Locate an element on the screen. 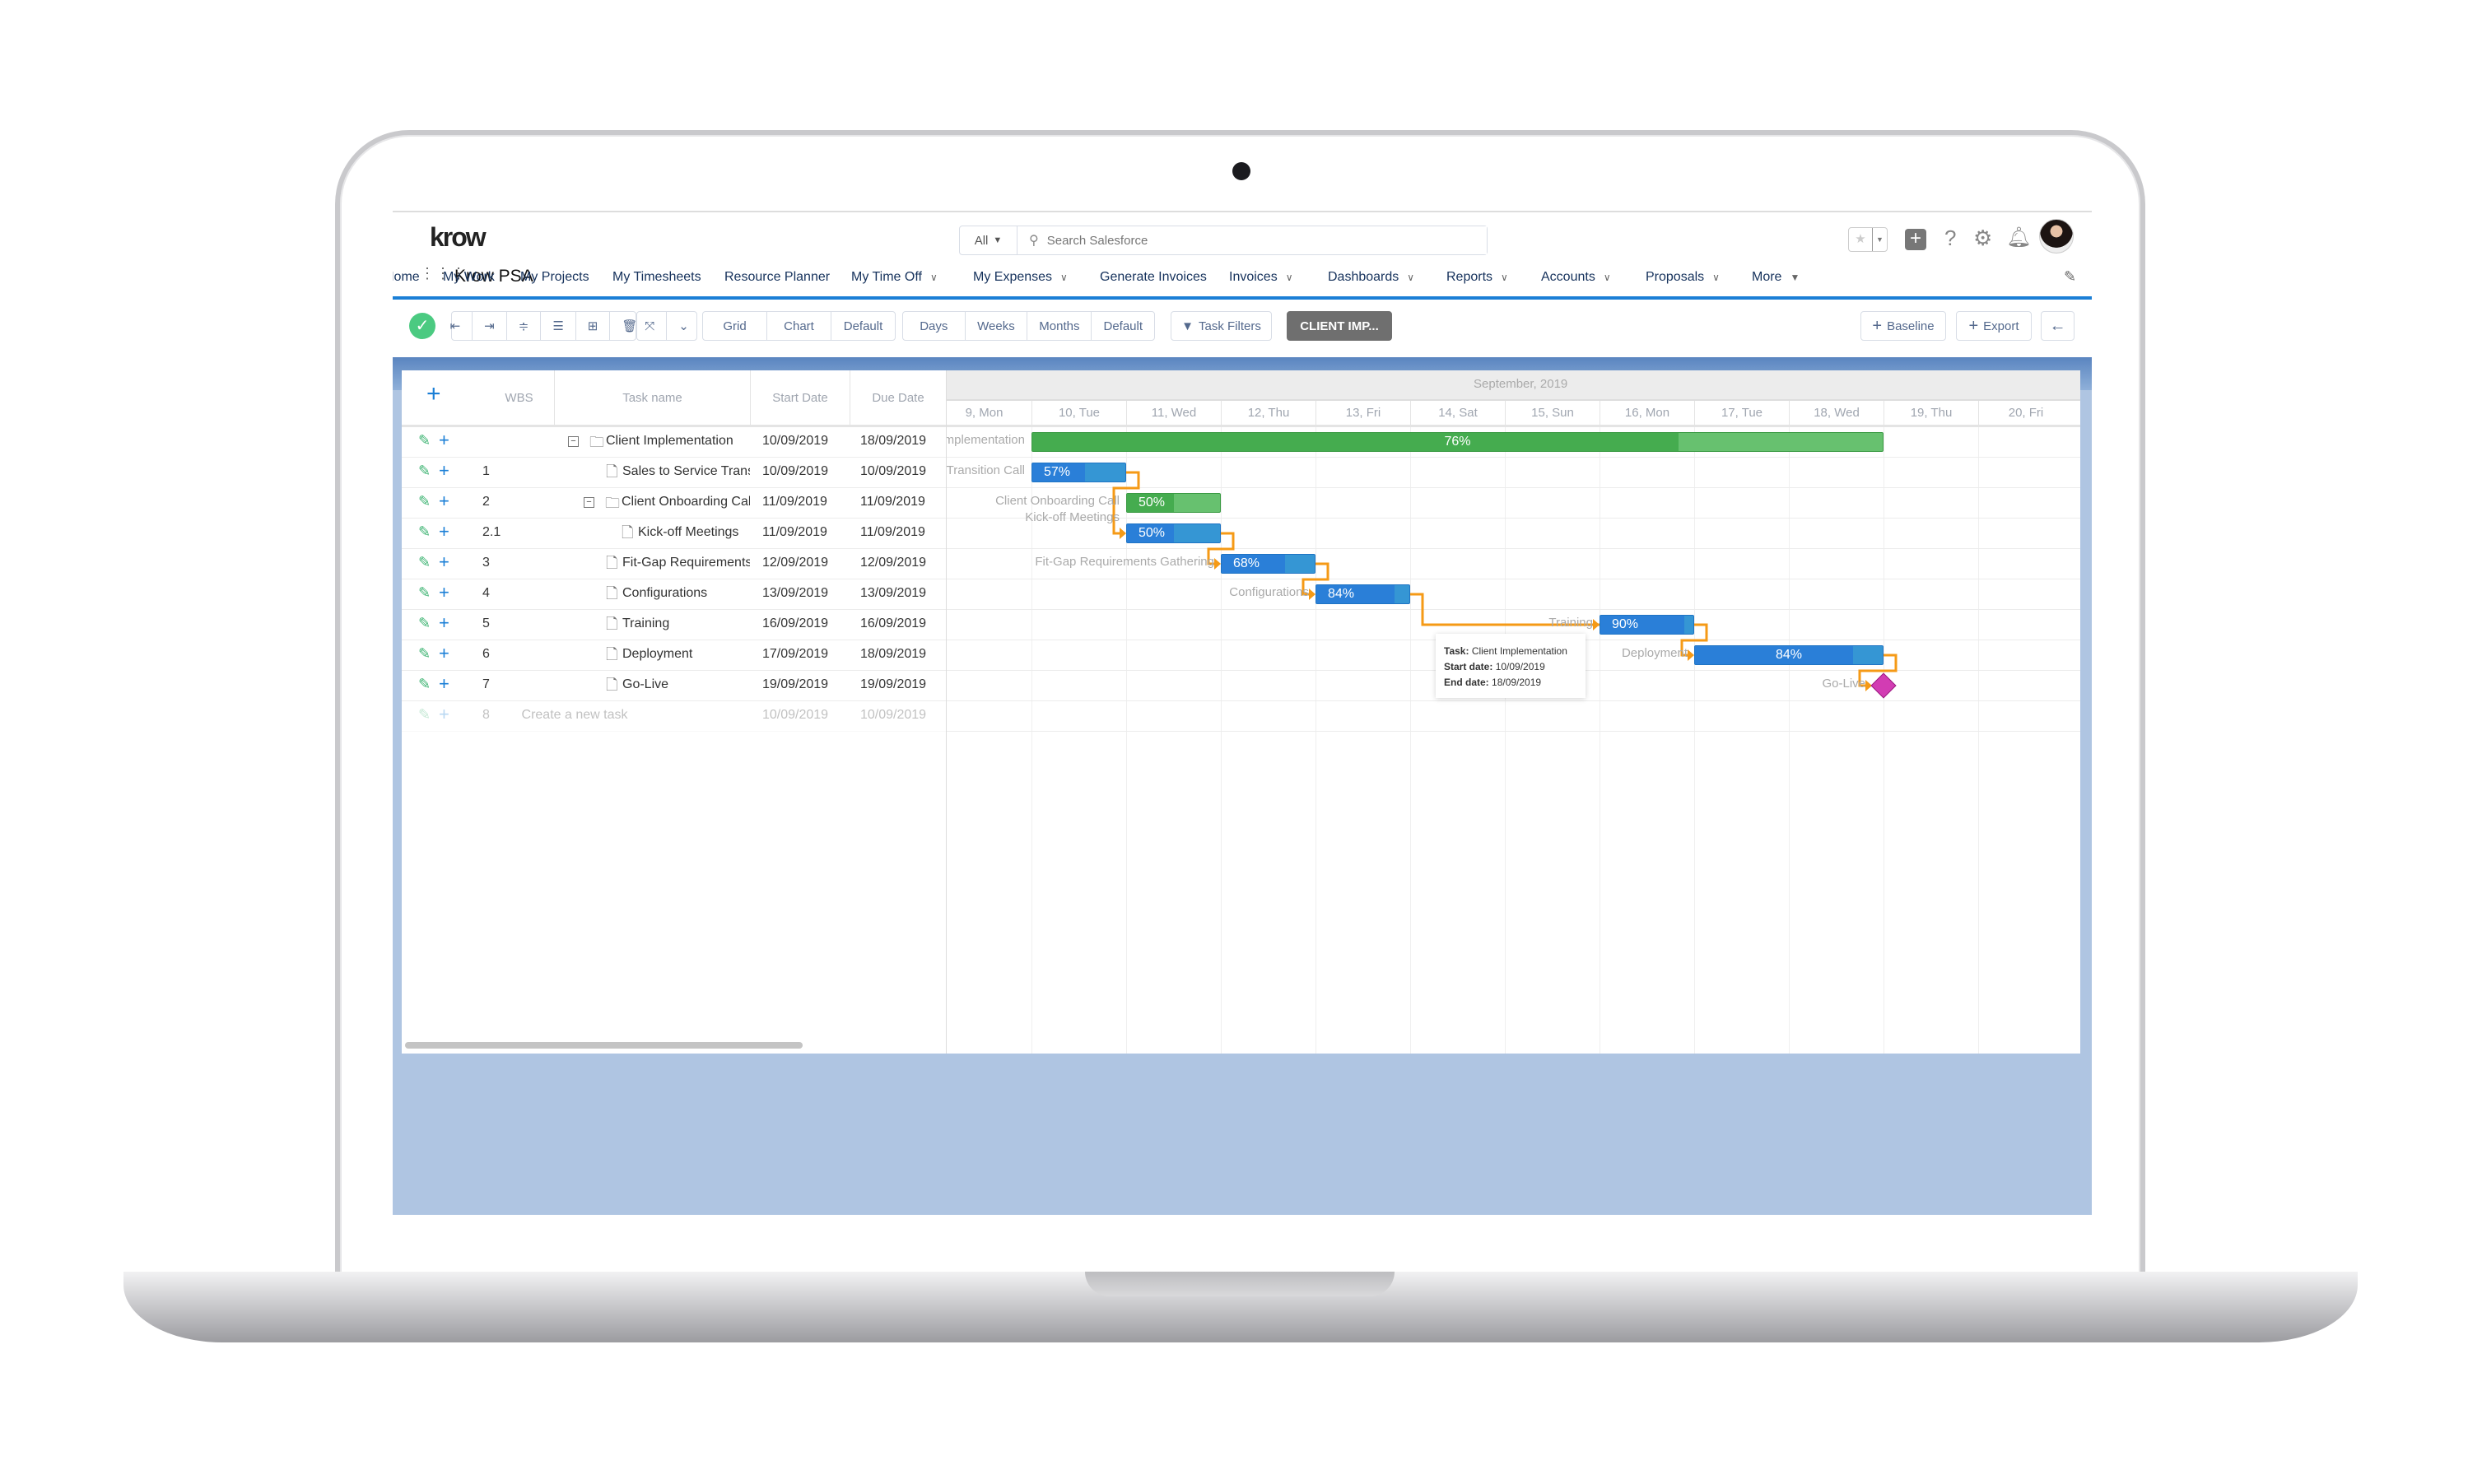 The height and width of the screenshot is (1484, 2468). avatar is located at coordinates (2057, 236).